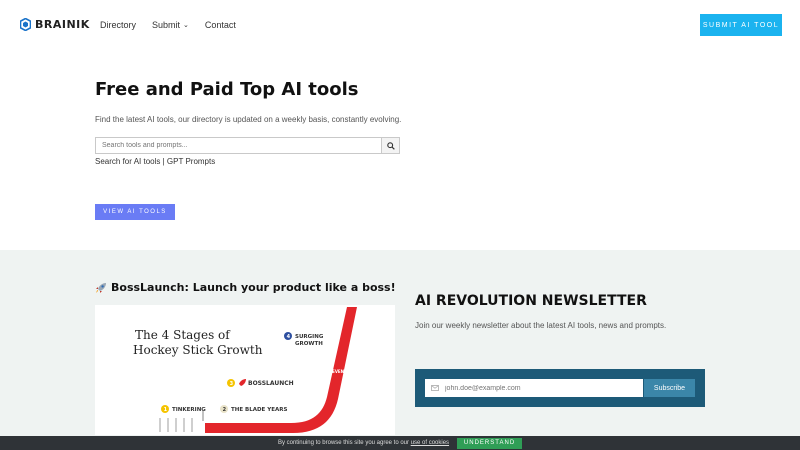  I want to click on brand-logo: BRAINIK, so click(55, 24).